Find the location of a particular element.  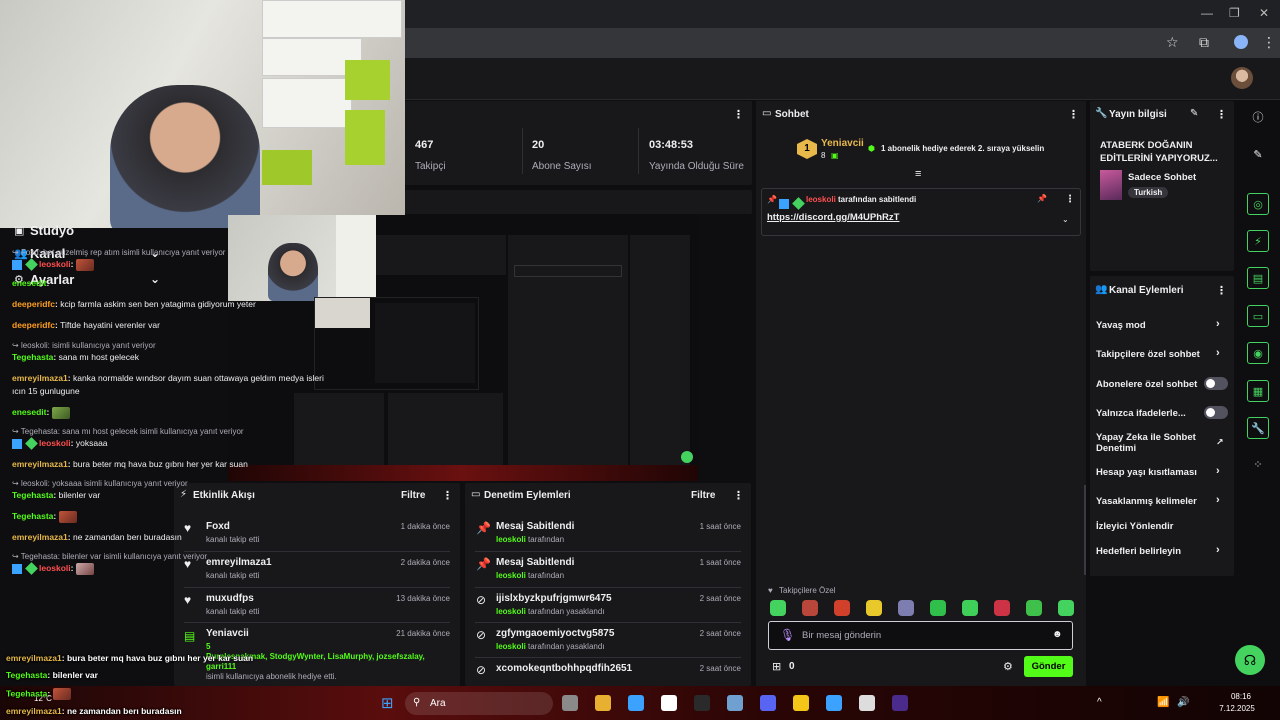

chat-scrollbar is located at coordinates (1085, 530).